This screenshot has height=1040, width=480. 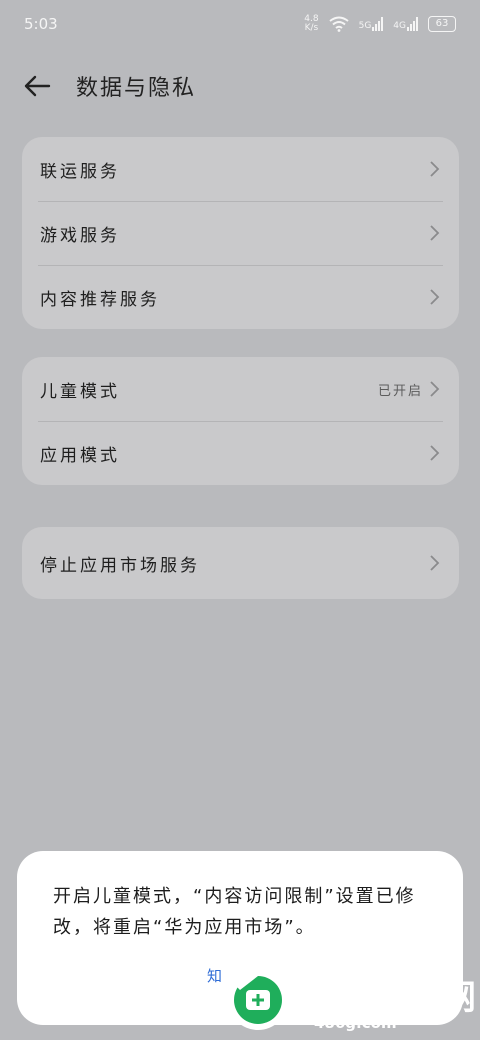 What do you see at coordinates (258, 1000) in the screenshot?
I see `watermark-logo-icon` at bounding box center [258, 1000].